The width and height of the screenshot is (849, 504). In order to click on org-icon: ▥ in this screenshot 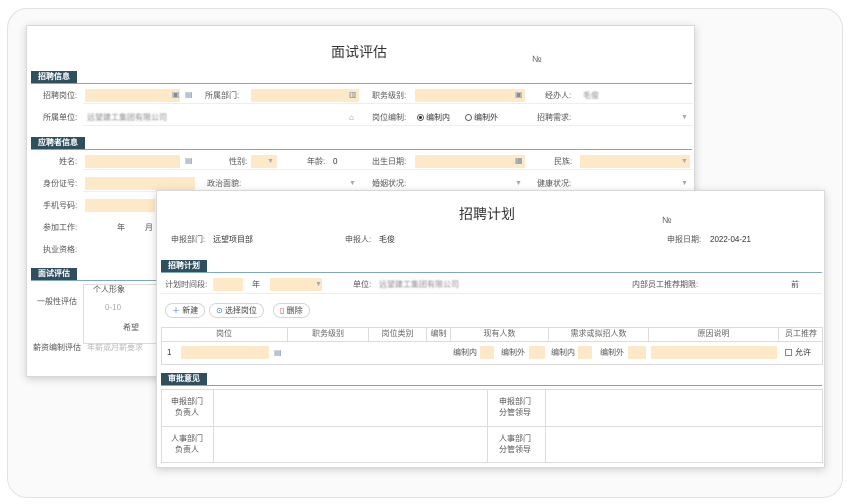, I will do `click(353, 95)`.